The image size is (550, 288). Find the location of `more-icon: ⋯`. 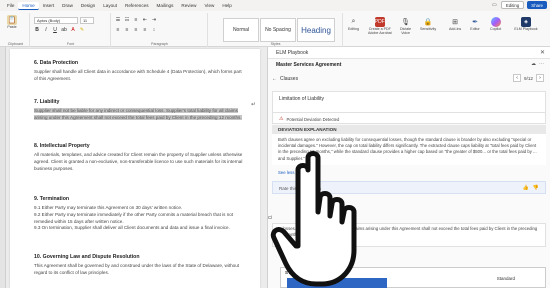

more-icon: ⋯ is located at coordinates (541, 64).